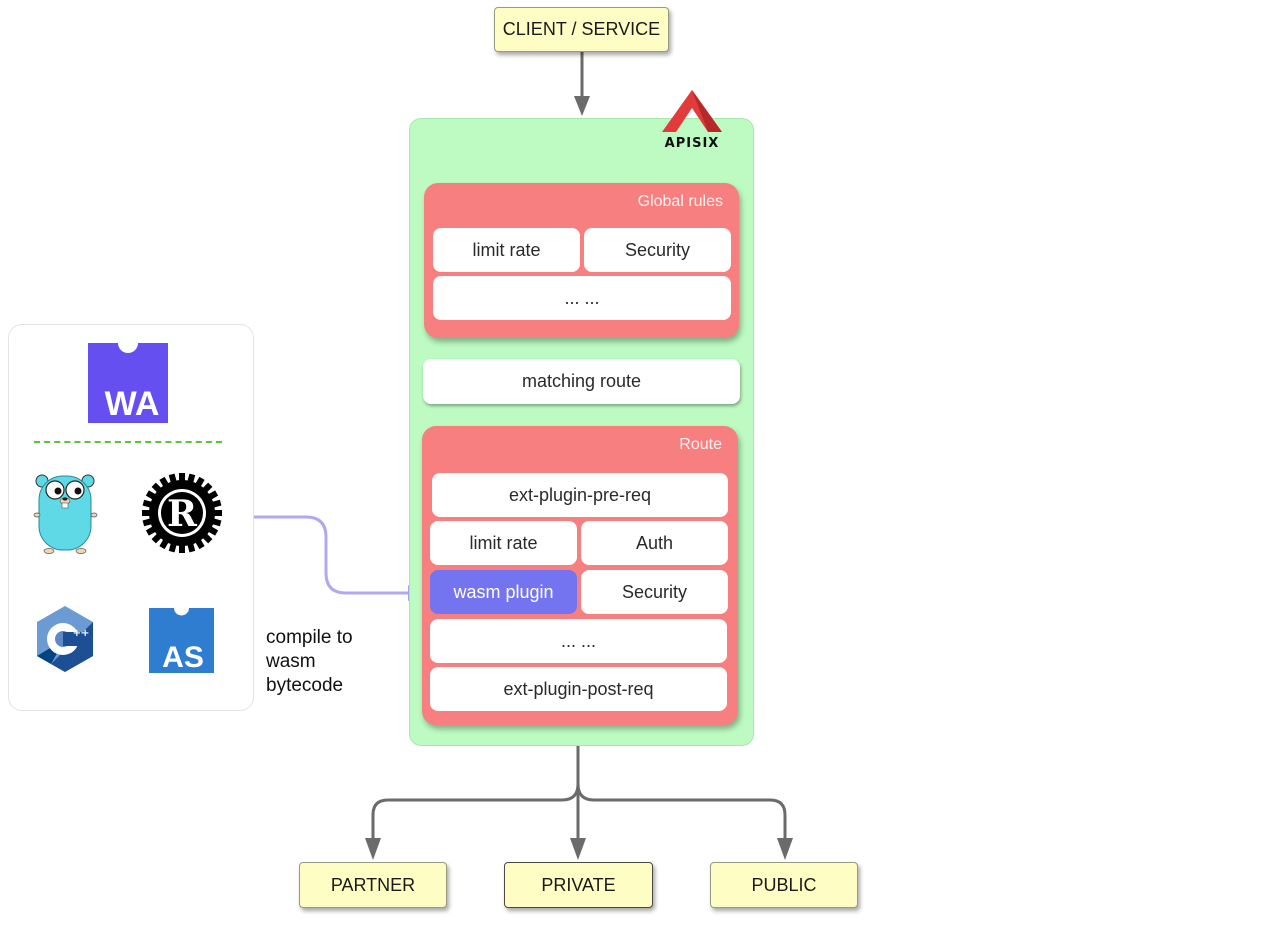 Image resolution: width=1280 pixels, height=926 pixels. What do you see at coordinates (654, 592) in the screenshot?
I see `route-plugin-security: Security` at bounding box center [654, 592].